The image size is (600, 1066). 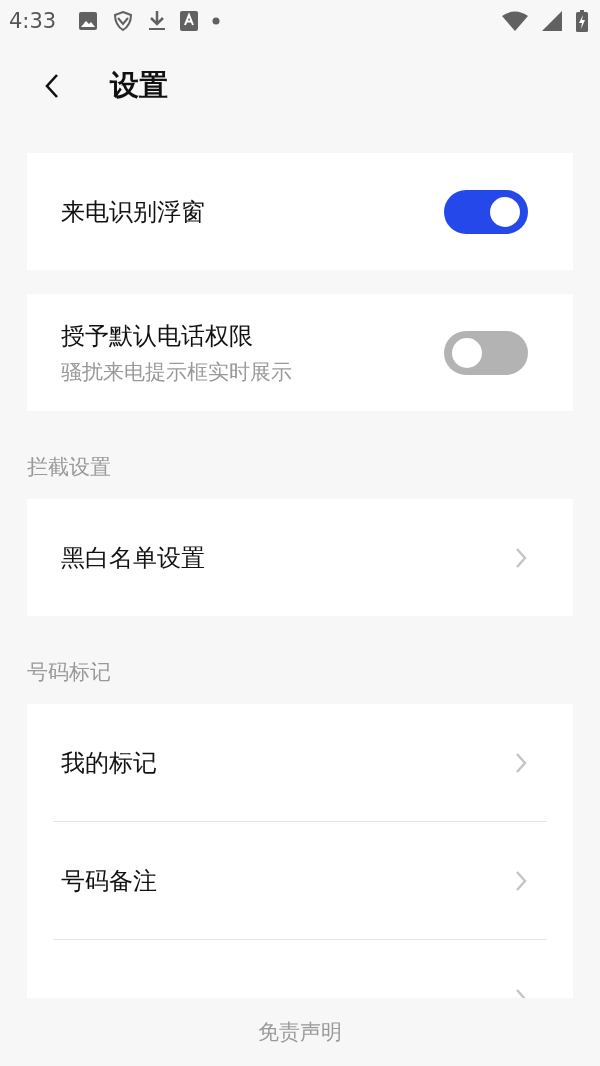 I want to click on back-icon, so click(x=52, y=86).